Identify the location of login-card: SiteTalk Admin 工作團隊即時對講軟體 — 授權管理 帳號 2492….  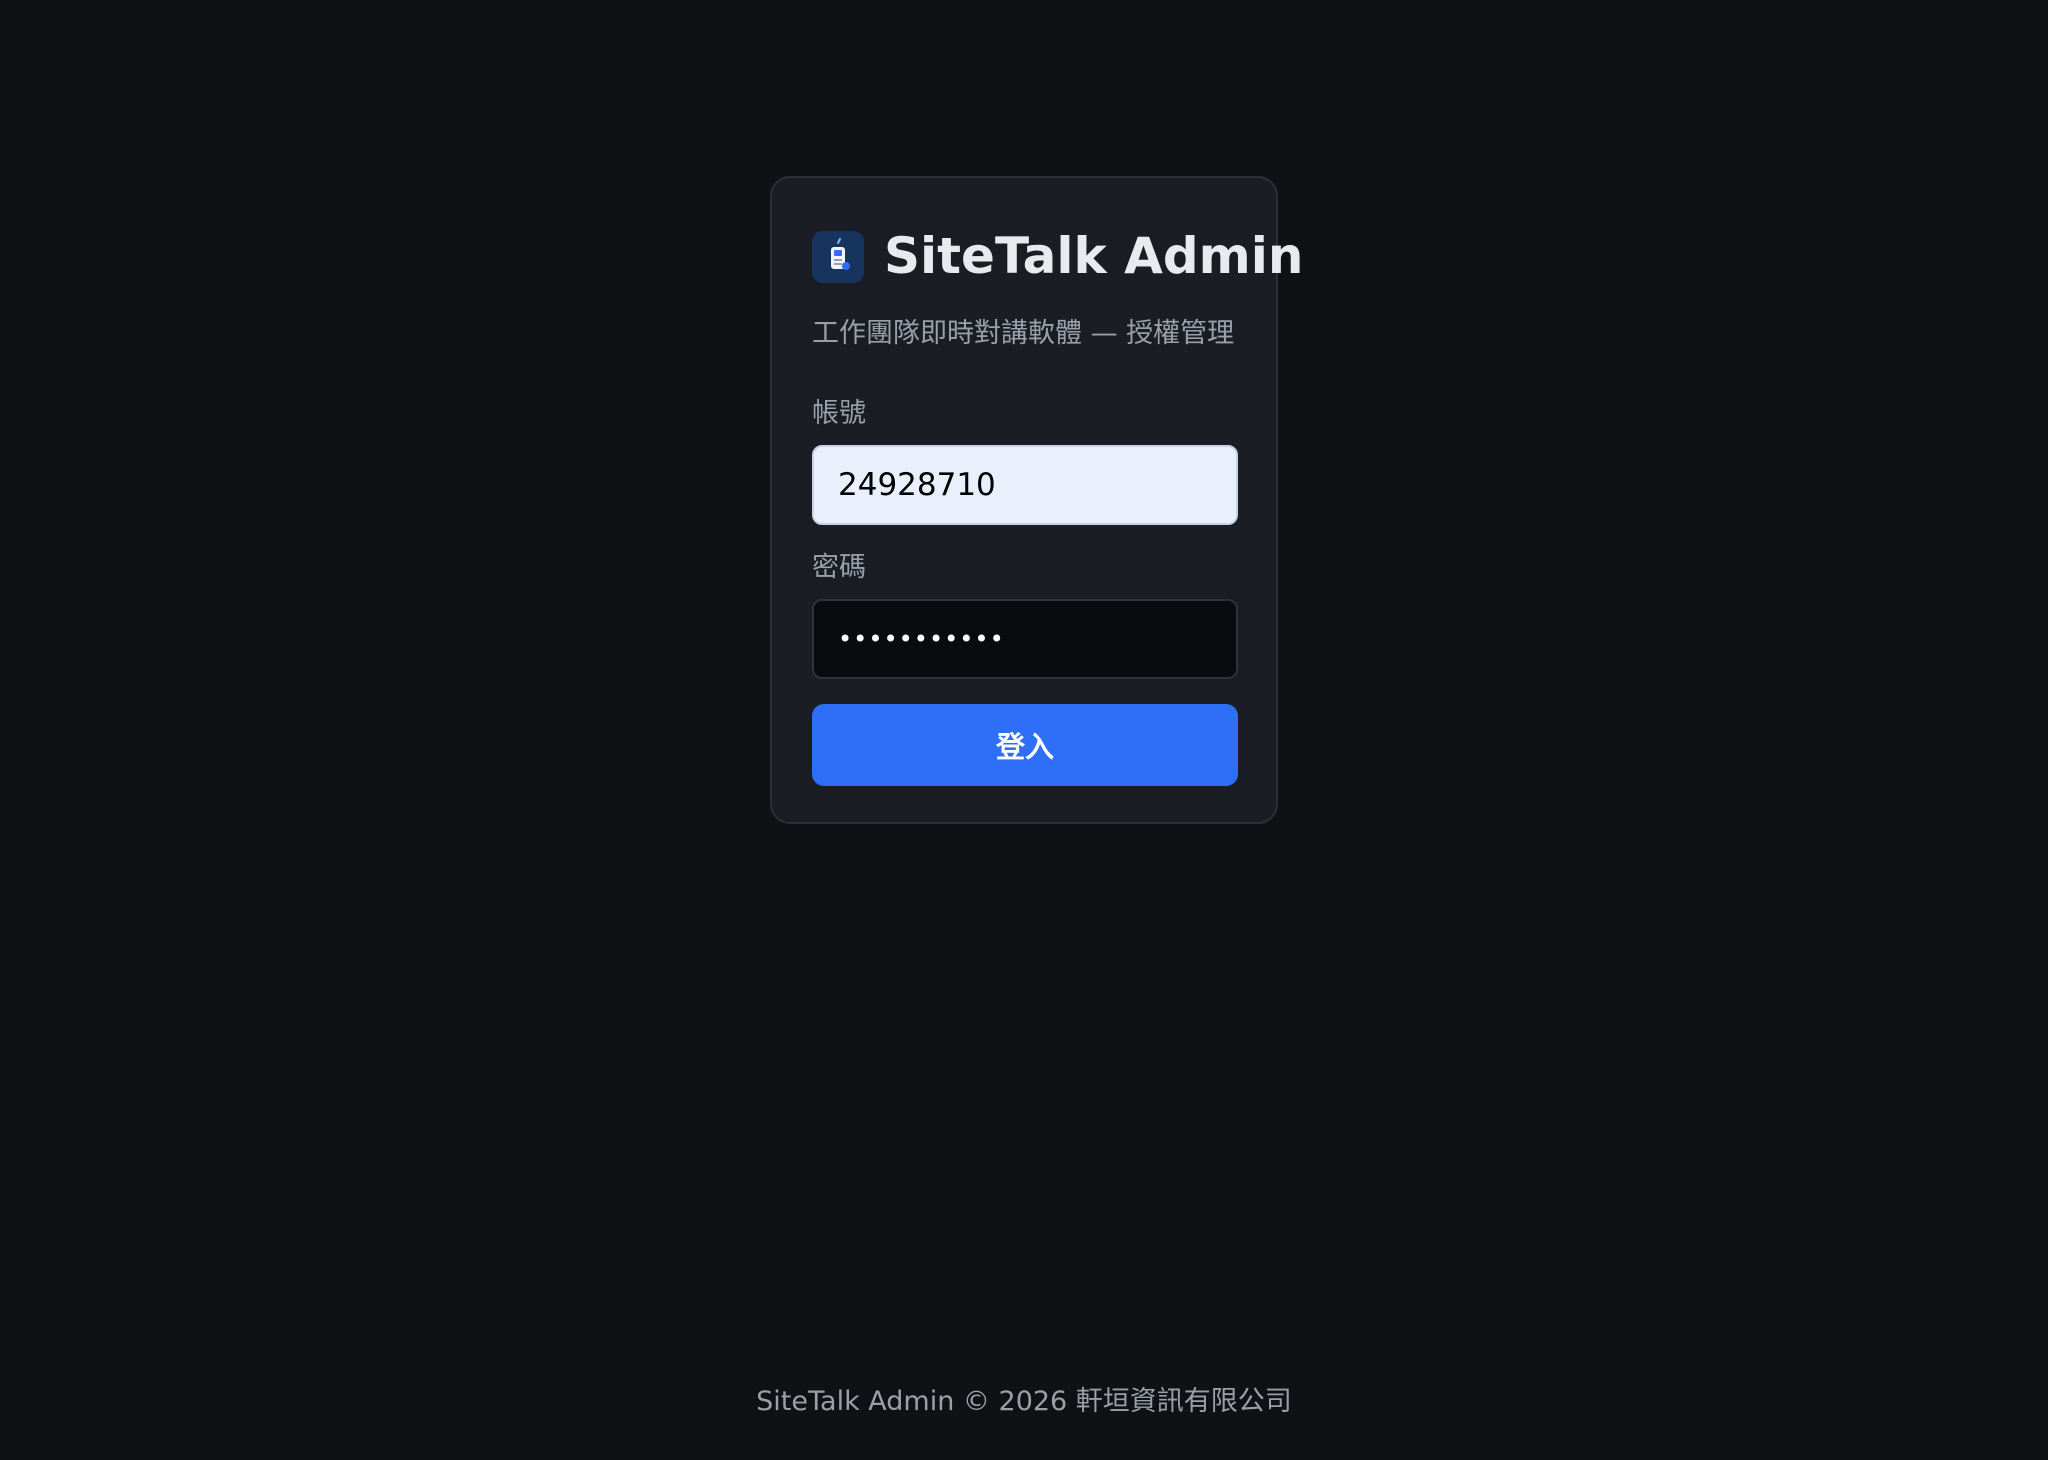
(1036, 500).